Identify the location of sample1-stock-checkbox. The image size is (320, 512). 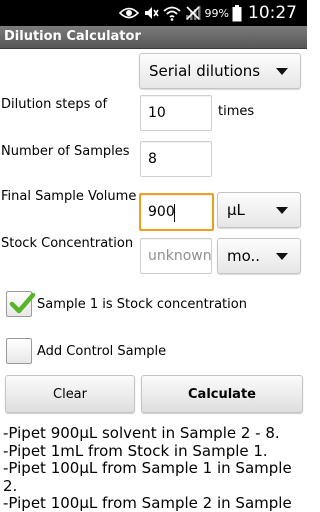
(21, 304).